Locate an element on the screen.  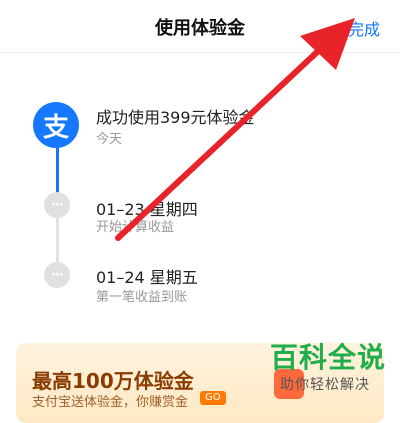
timeline-line-active is located at coordinates (57, 168).